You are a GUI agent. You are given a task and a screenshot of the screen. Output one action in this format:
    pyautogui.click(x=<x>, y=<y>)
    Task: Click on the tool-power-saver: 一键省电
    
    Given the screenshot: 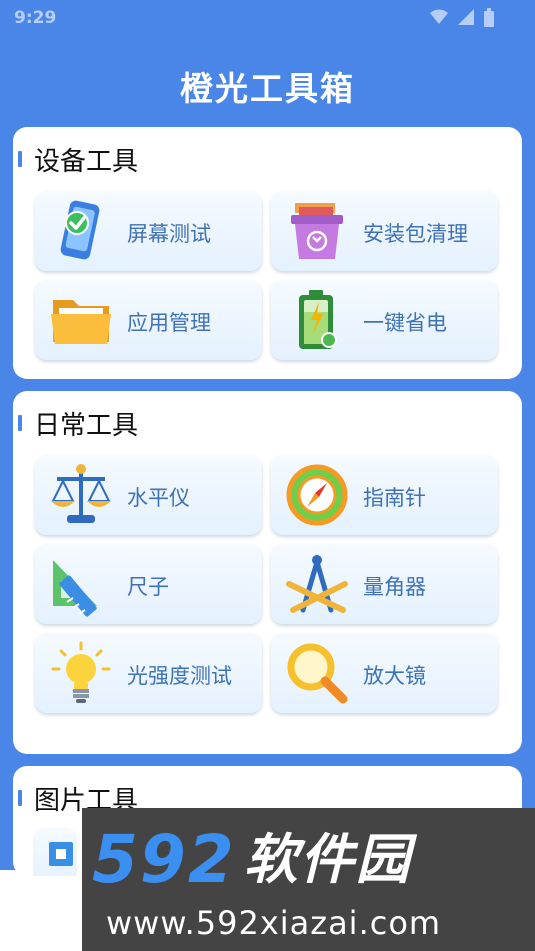 What is the action you would take?
    pyautogui.click(x=384, y=320)
    